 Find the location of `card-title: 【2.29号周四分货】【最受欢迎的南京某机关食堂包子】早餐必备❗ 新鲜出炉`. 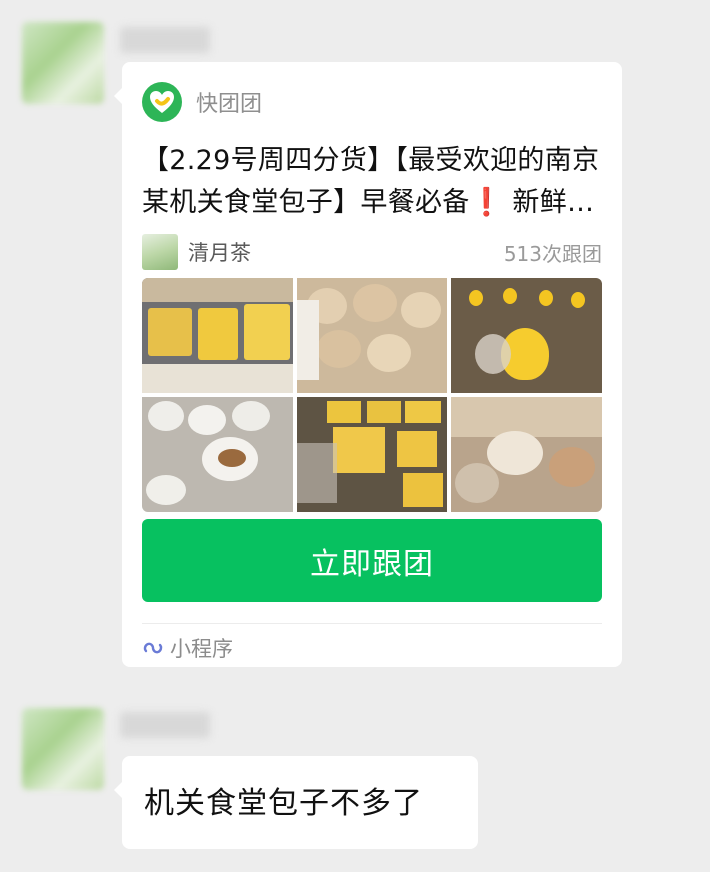

card-title: 【2.29号周四分货】【最受欢迎的南京某机关食堂包子】早餐必备❗ 新鲜出炉 is located at coordinates (371, 181).